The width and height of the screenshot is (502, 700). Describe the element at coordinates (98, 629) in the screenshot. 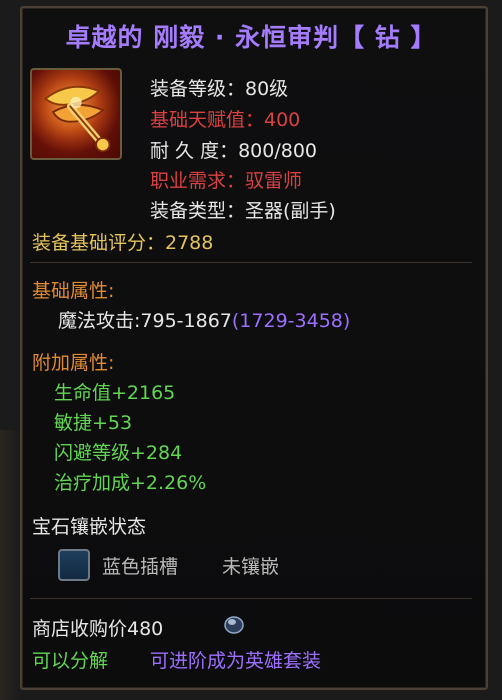

I see `shop-price: 商店收购价480` at that location.